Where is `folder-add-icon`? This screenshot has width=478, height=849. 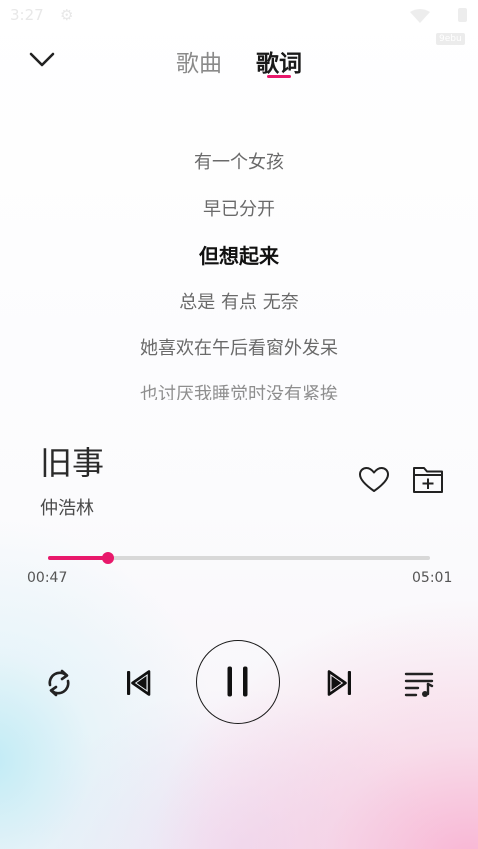
folder-add-icon is located at coordinates (428, 480).